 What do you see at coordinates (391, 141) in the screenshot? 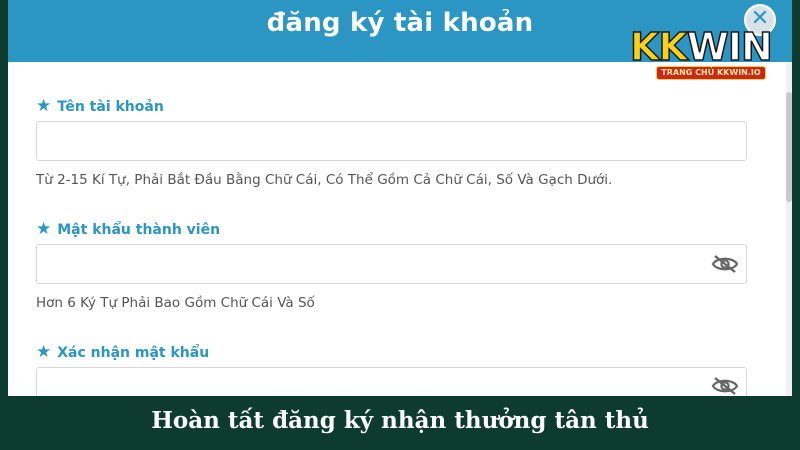
I see `username-input` at bounding box center [391, 141].